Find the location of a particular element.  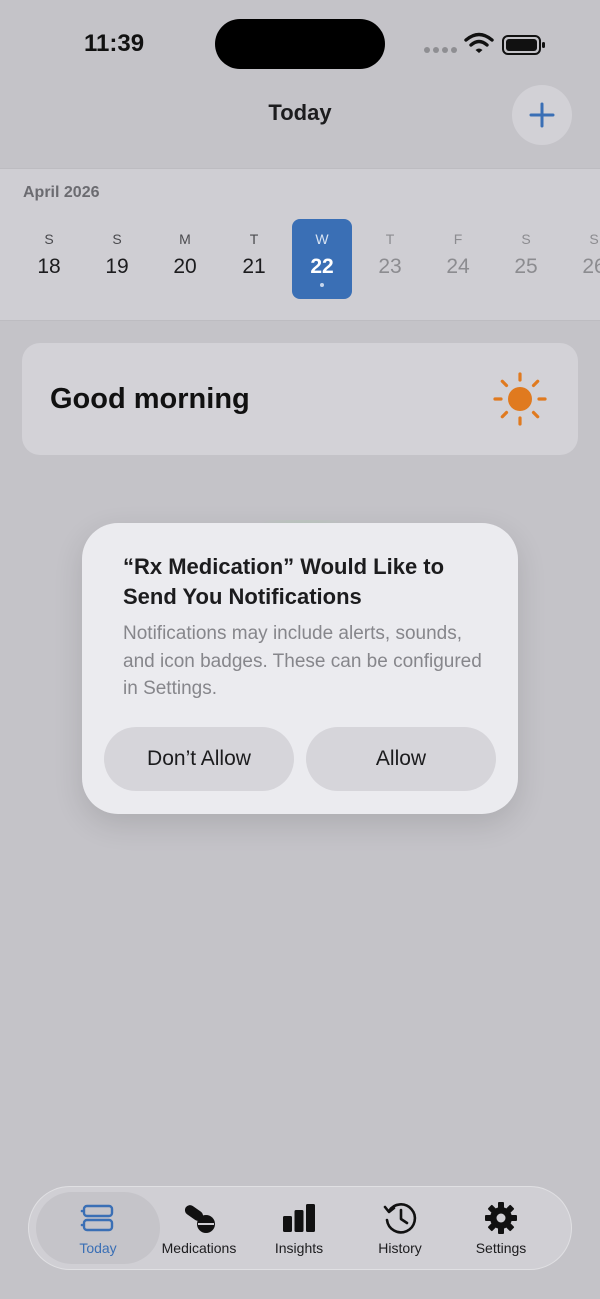

calendar-day: M 20 is located at coordinates (185, 259).